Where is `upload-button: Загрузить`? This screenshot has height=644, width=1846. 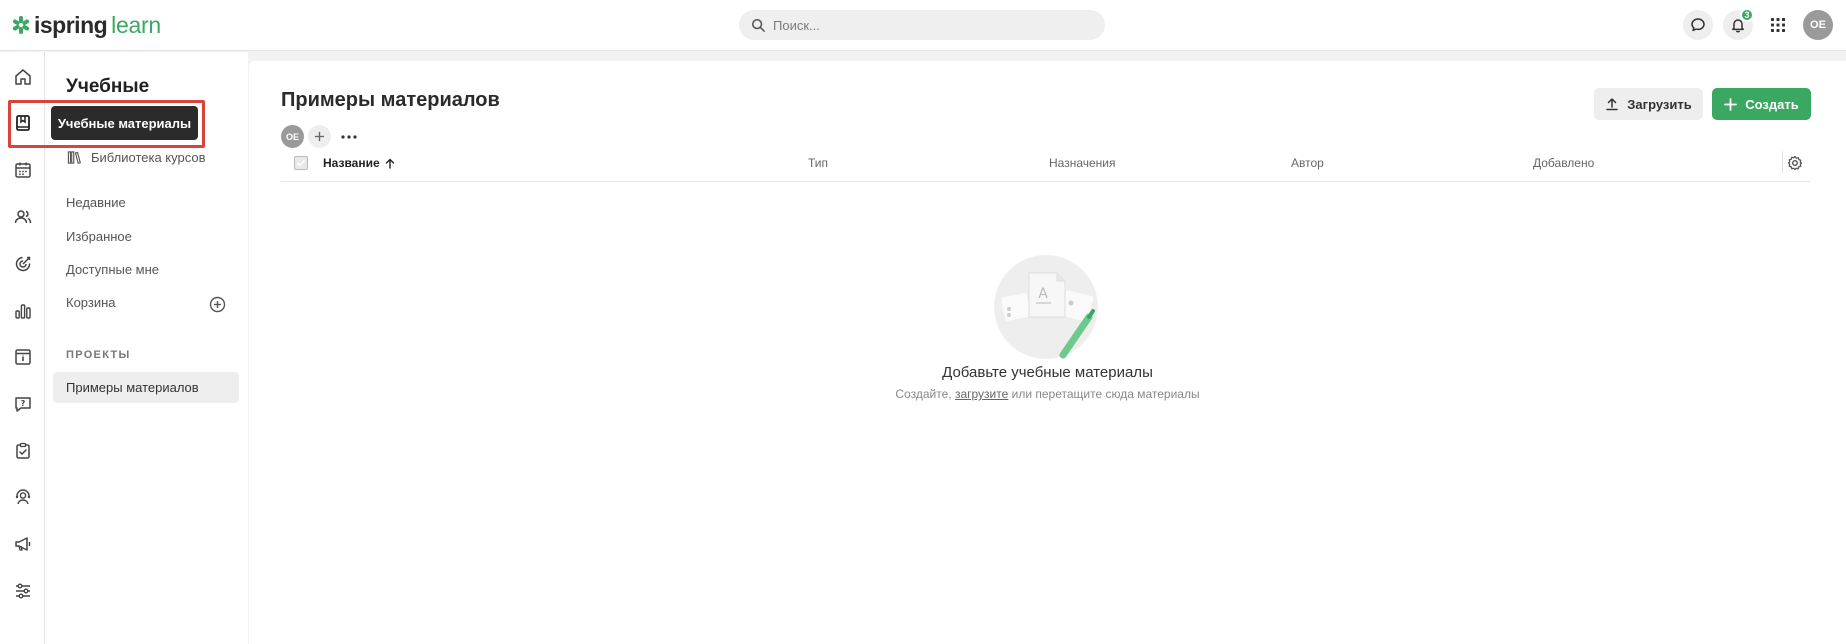 upload-button: Загрузить is located at coordinates (1648, 104).